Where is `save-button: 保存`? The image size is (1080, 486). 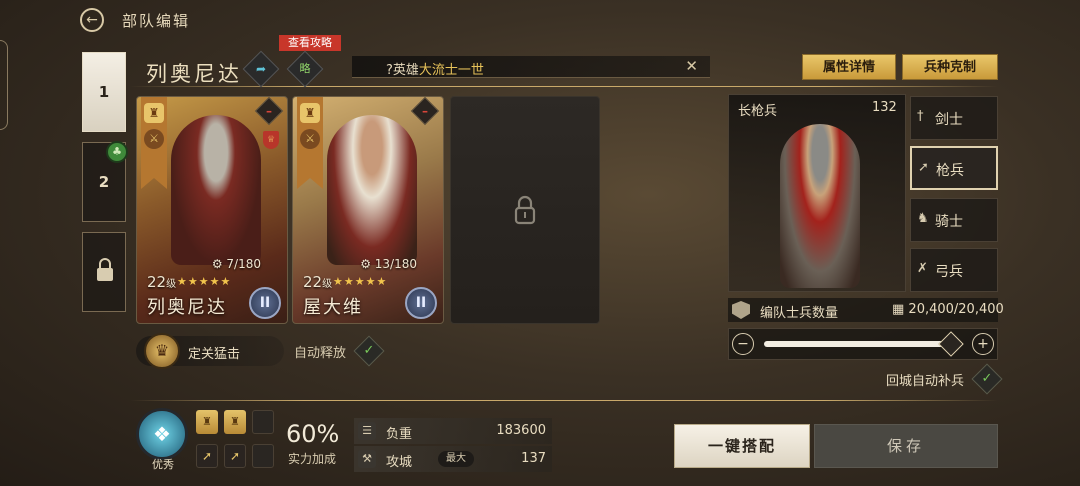
save-button: 保存 is located at coordinates (906, 446).